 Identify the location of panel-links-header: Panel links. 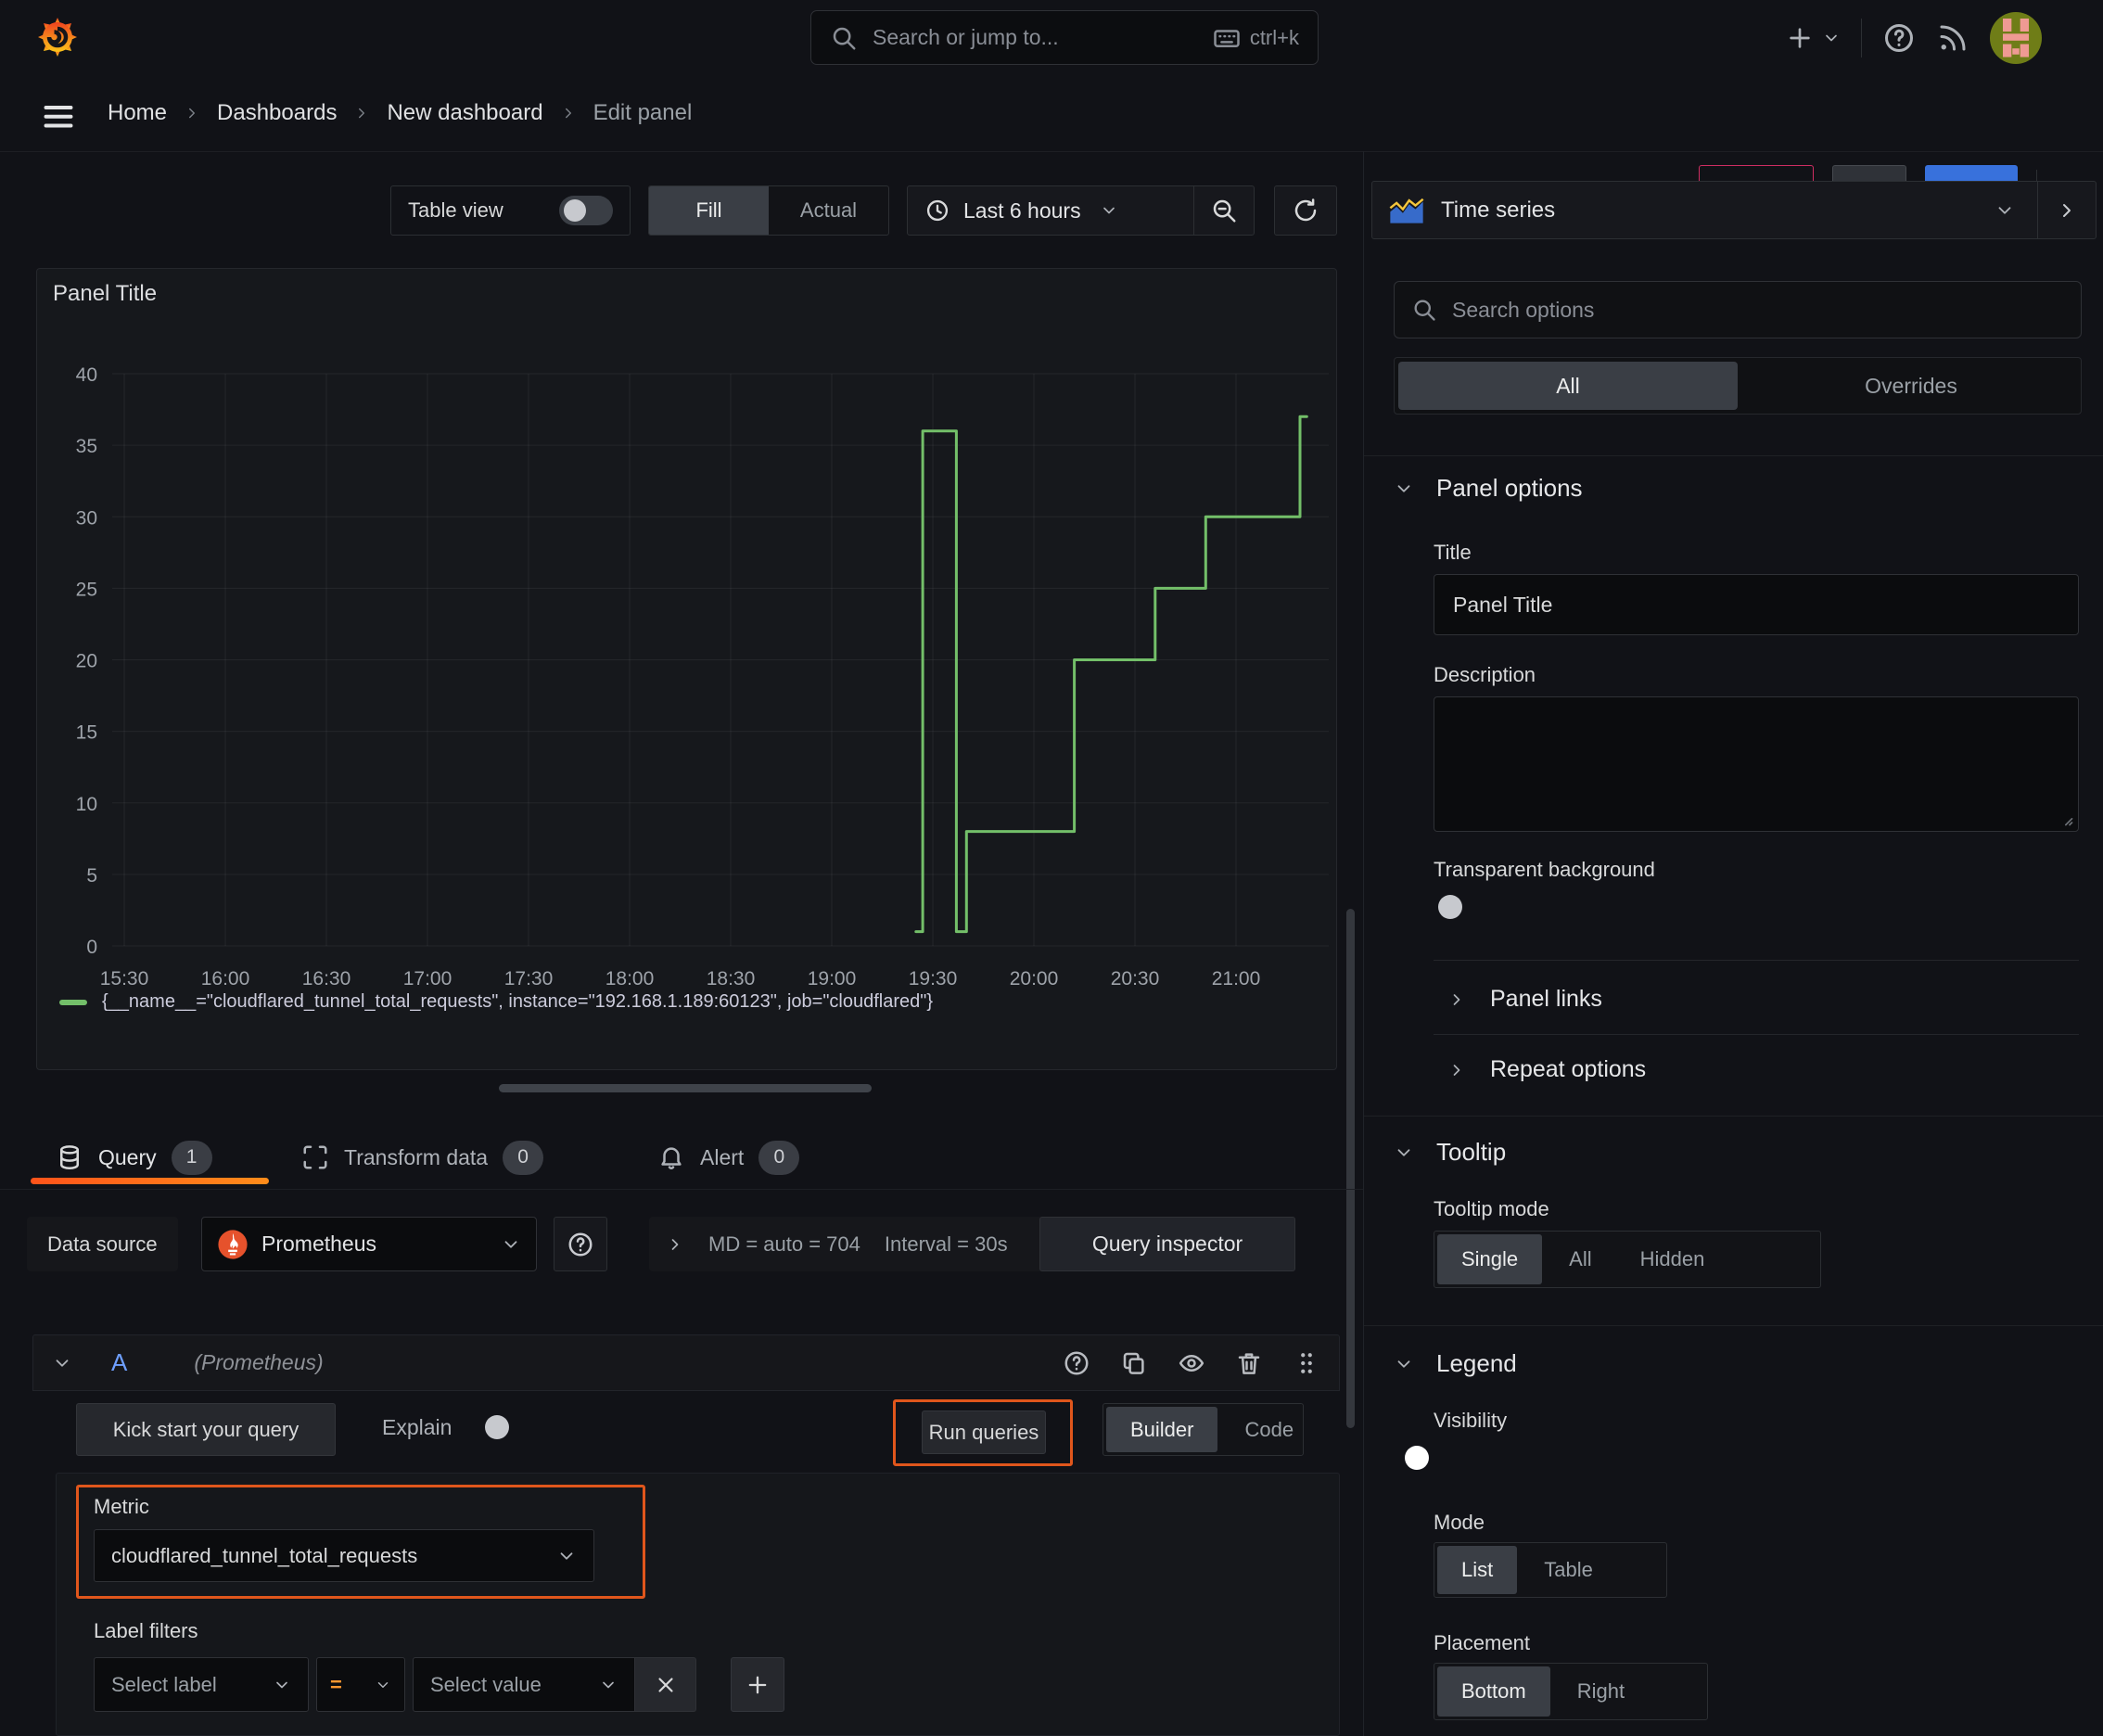
(1524, 999).